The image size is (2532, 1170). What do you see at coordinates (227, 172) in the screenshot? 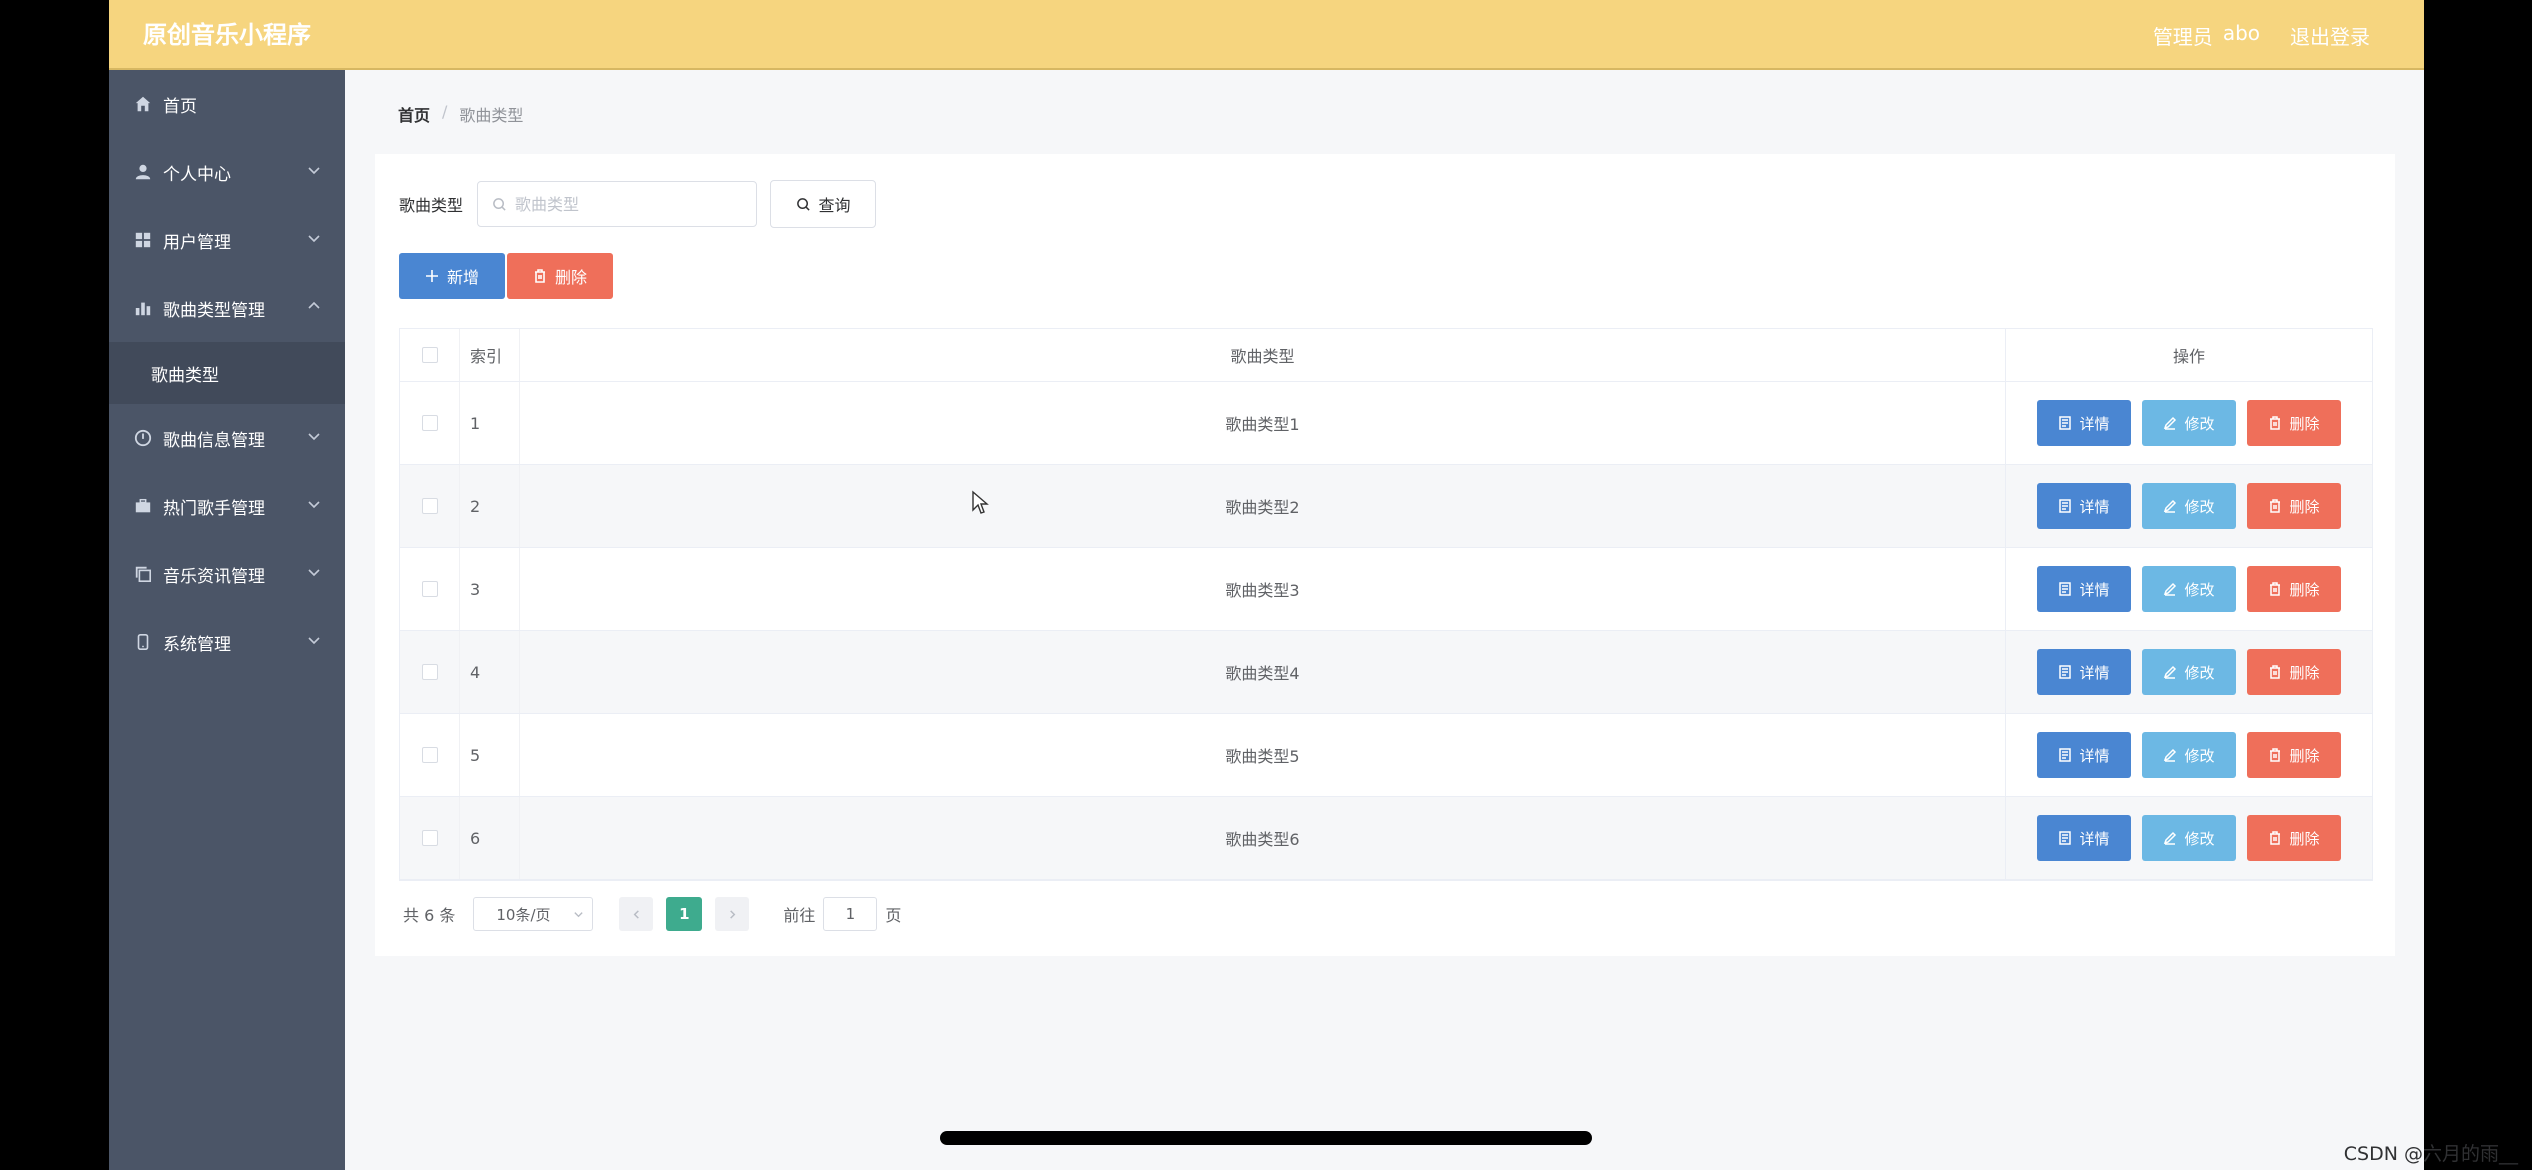
I see `sidebar-item-profile: 个人中心` at bounding box center [227, 172].